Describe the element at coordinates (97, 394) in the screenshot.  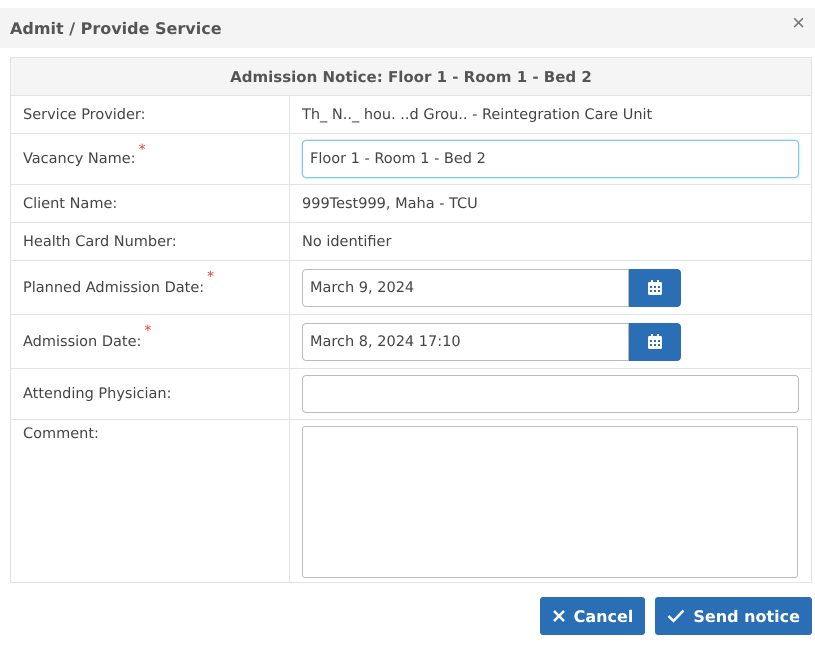
I see `field-label: Attending Physician:` at that location.